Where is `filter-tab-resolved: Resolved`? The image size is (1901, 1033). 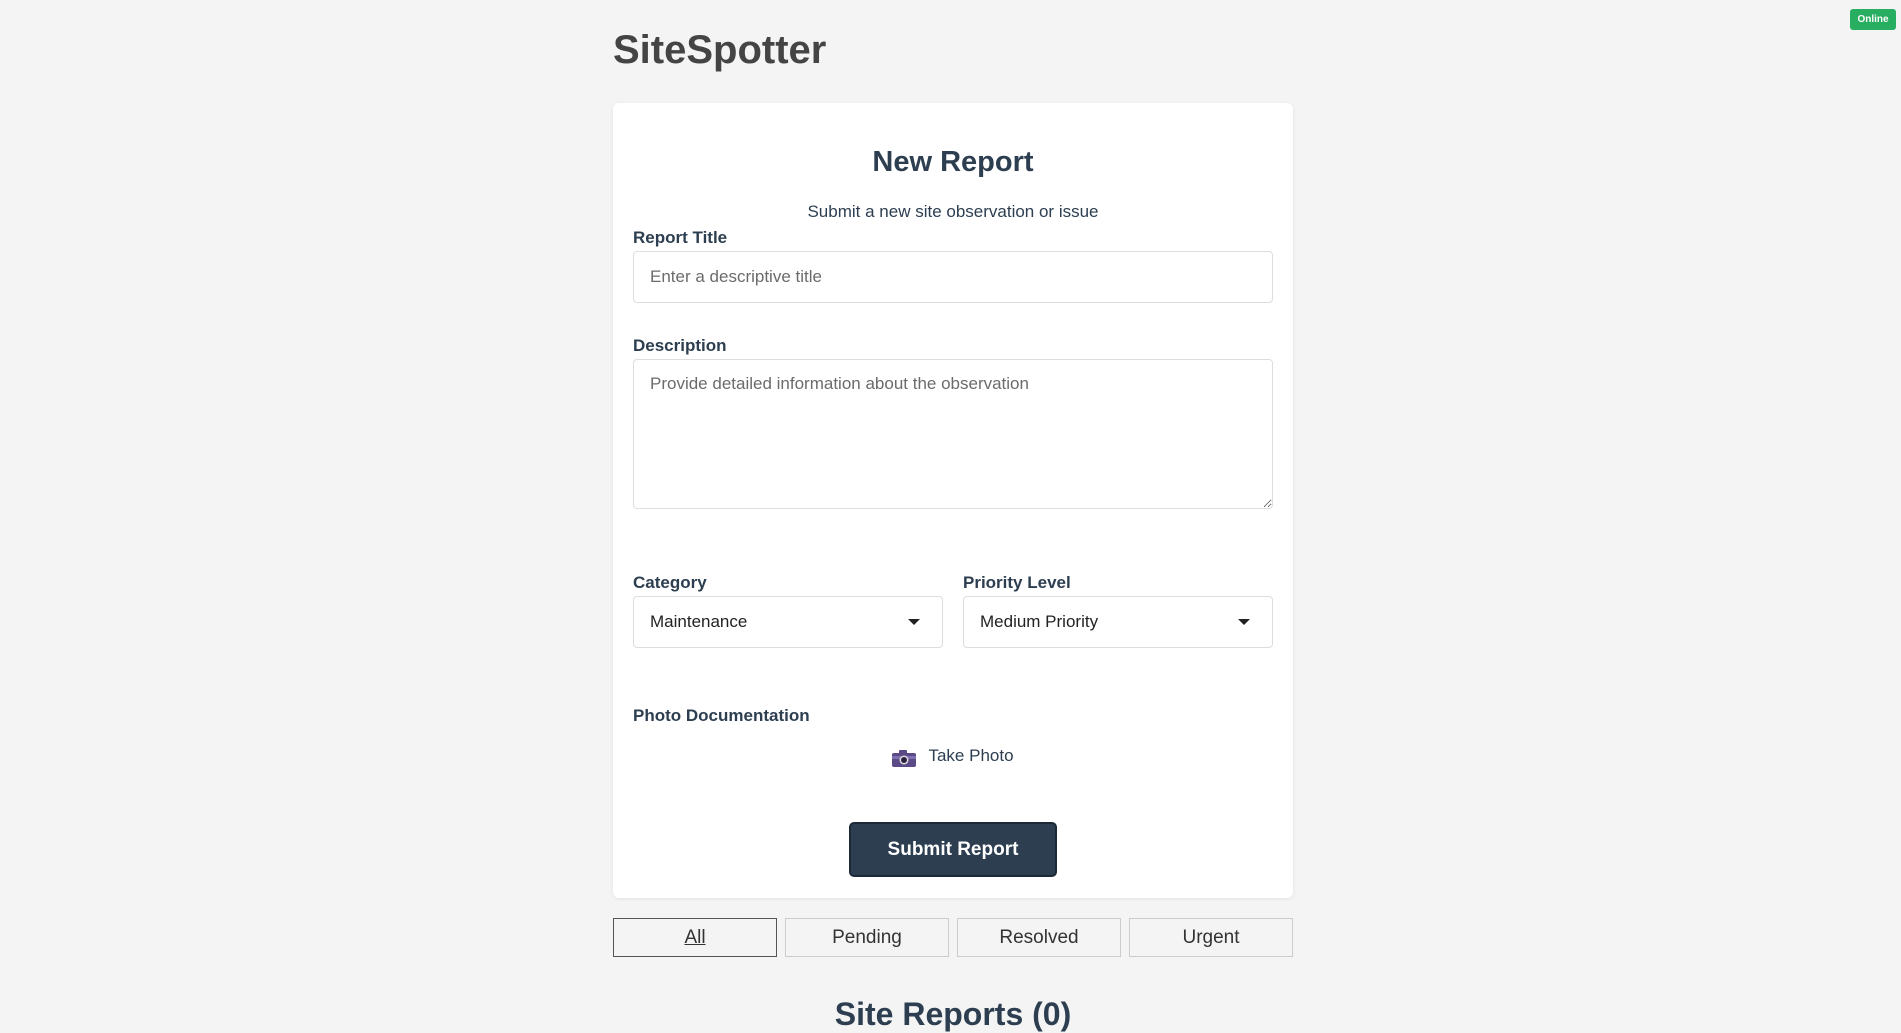
filter-tab-resolved: Resolved is located at coordinates (1039, 937).